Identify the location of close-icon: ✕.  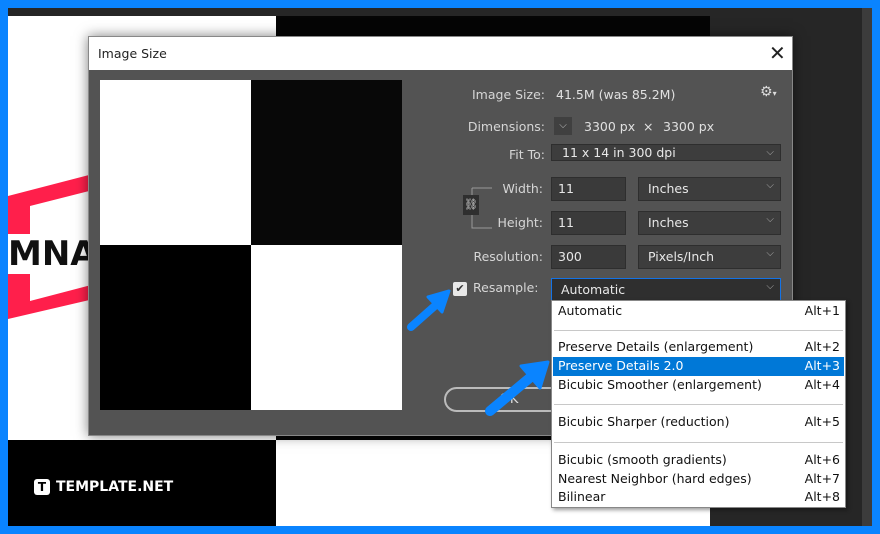
(777, 53).